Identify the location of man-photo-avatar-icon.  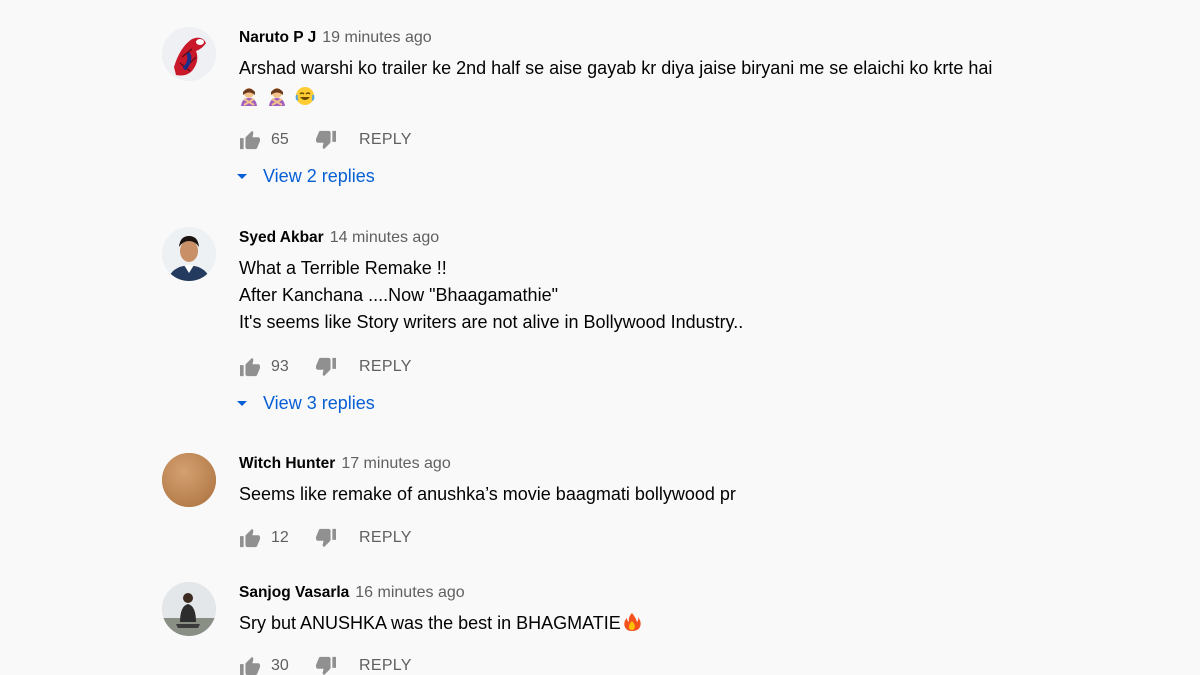
(189, 254).